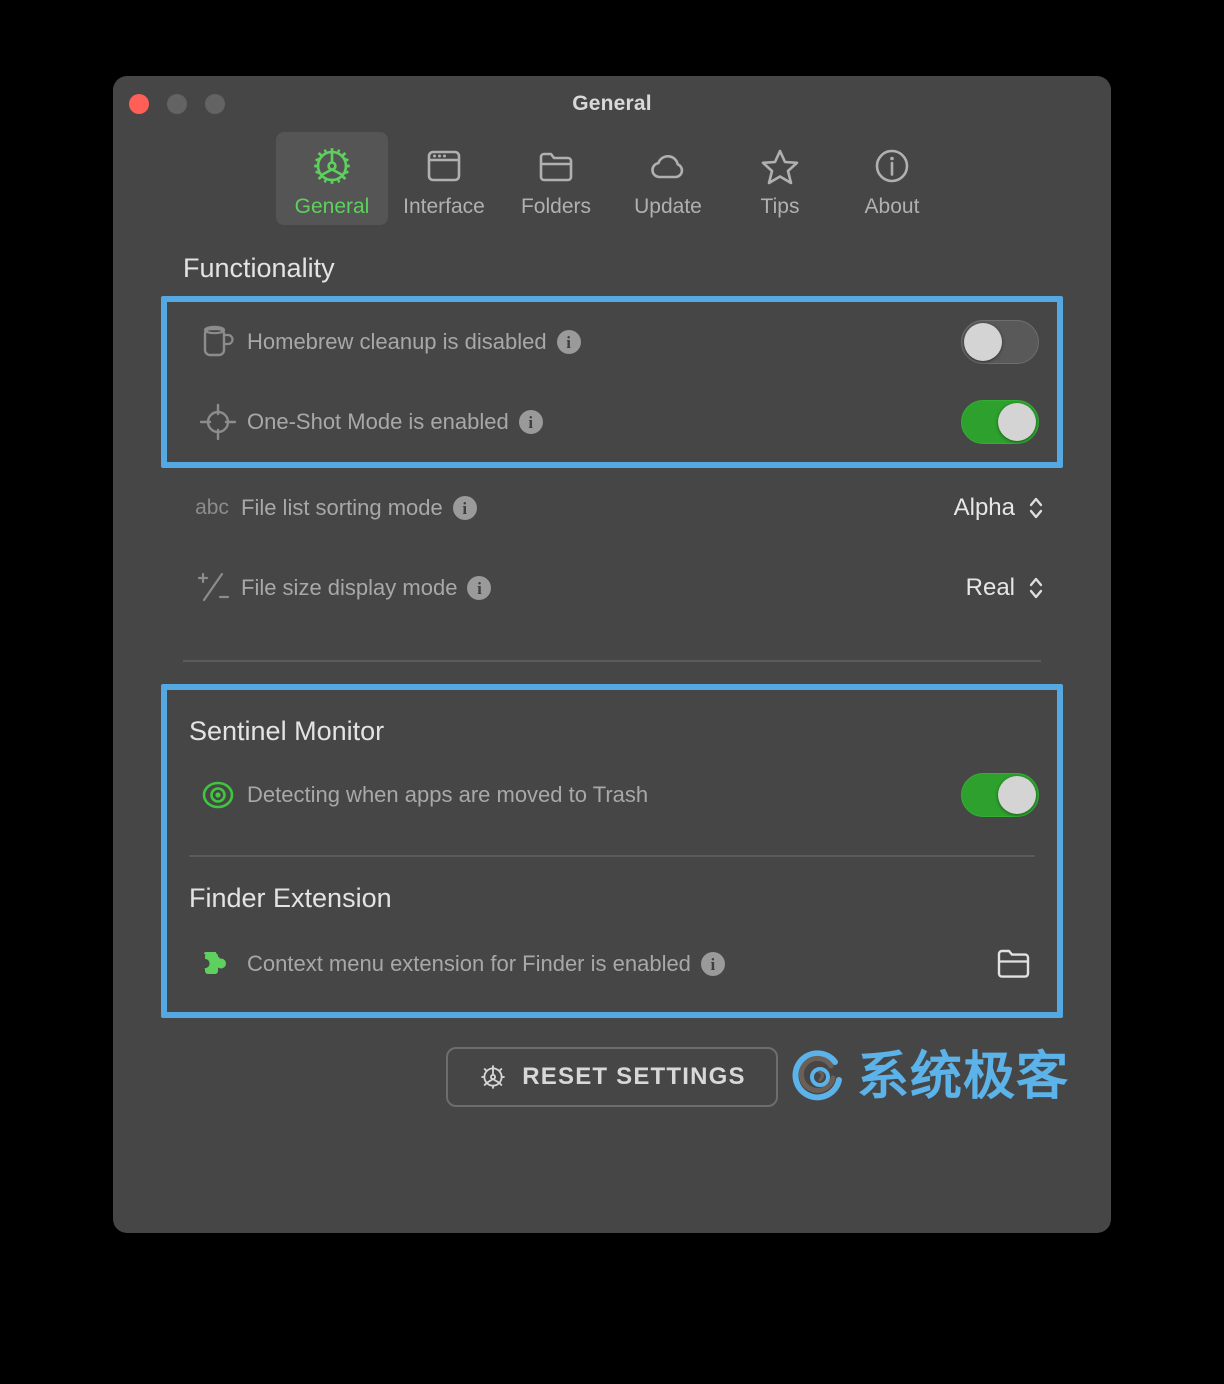  What do you see at coordinates (780, 166) in the screenshot?
I see `star-icon` at bounding box center [780, 166].